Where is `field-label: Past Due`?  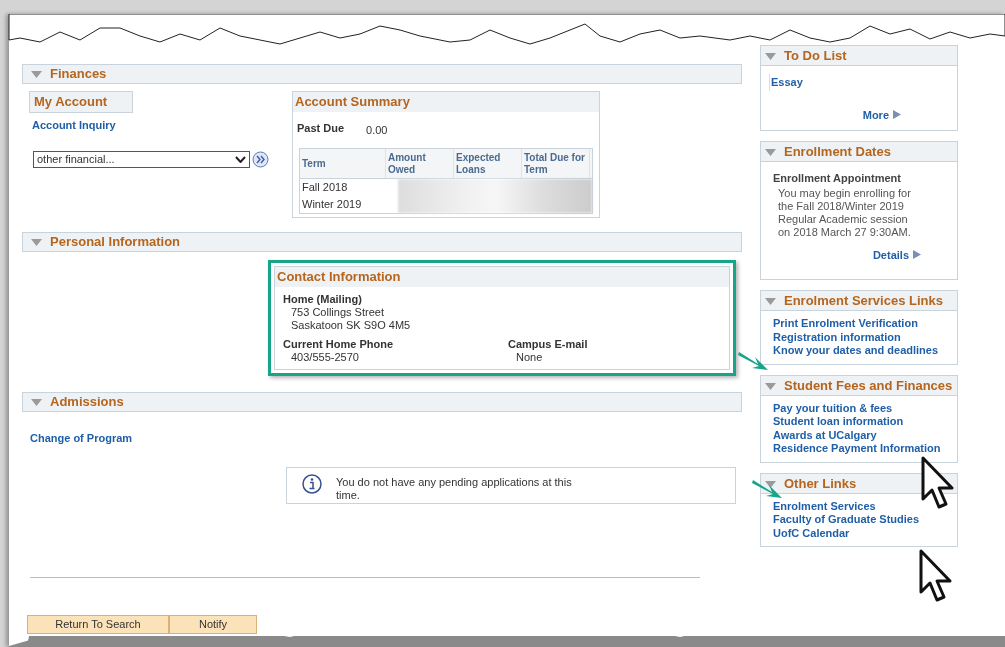 field-label: Past Due is located at coordinates (321, 128).